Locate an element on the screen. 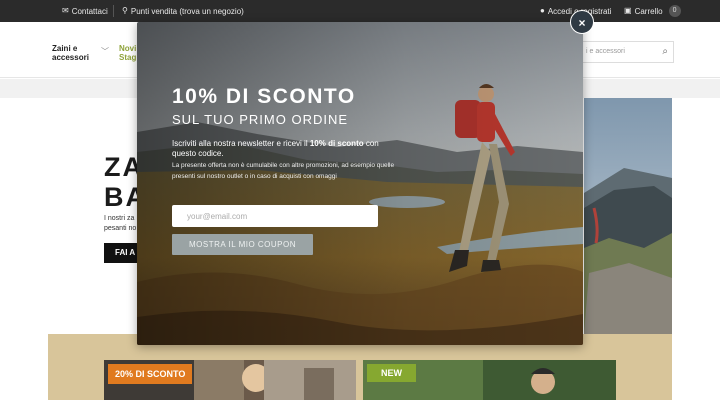 The width and height of the screenshot is (720, 400). nav-item-bags-label: Zaini e accessori is located at coordinates (70, 53).